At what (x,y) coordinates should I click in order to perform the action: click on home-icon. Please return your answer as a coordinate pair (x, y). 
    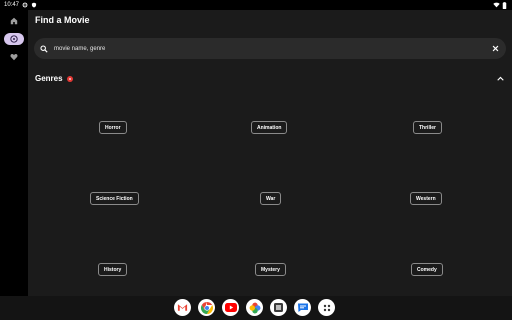
    Looking at the image, I should click on (14, 21).